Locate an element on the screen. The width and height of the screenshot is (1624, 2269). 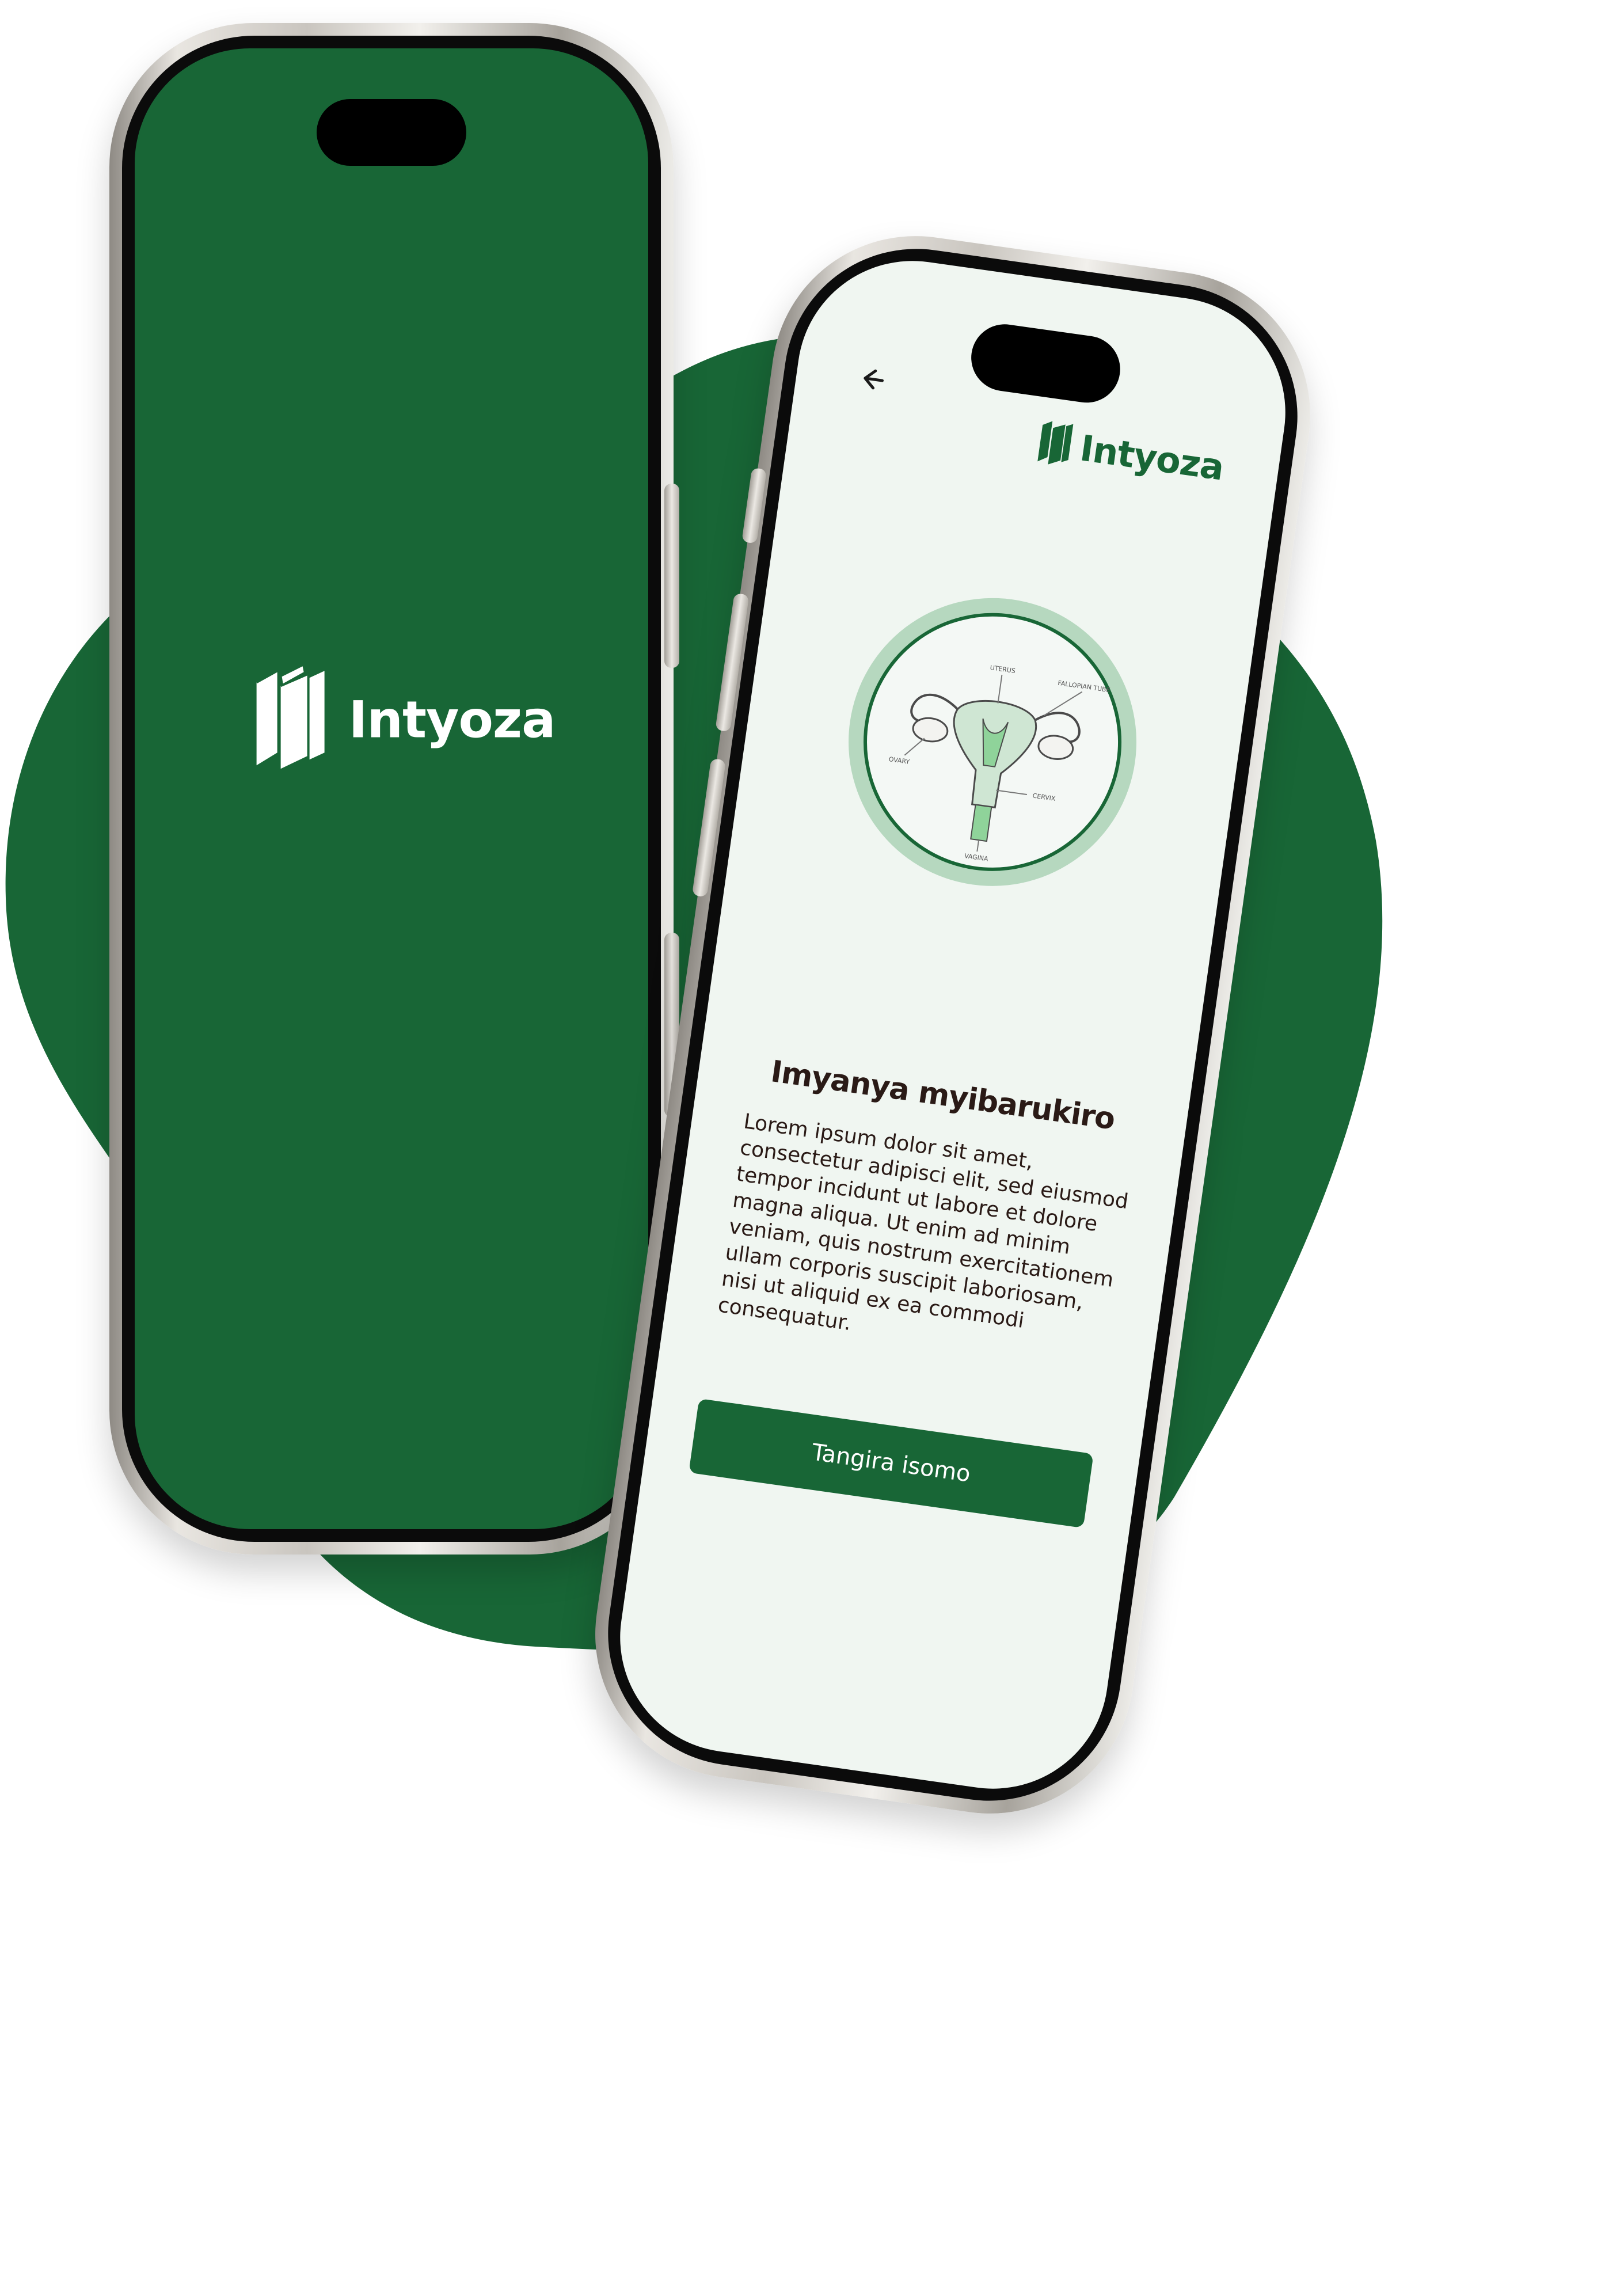
label-uterus: UTERUS is located at coordinates (1003, 669).